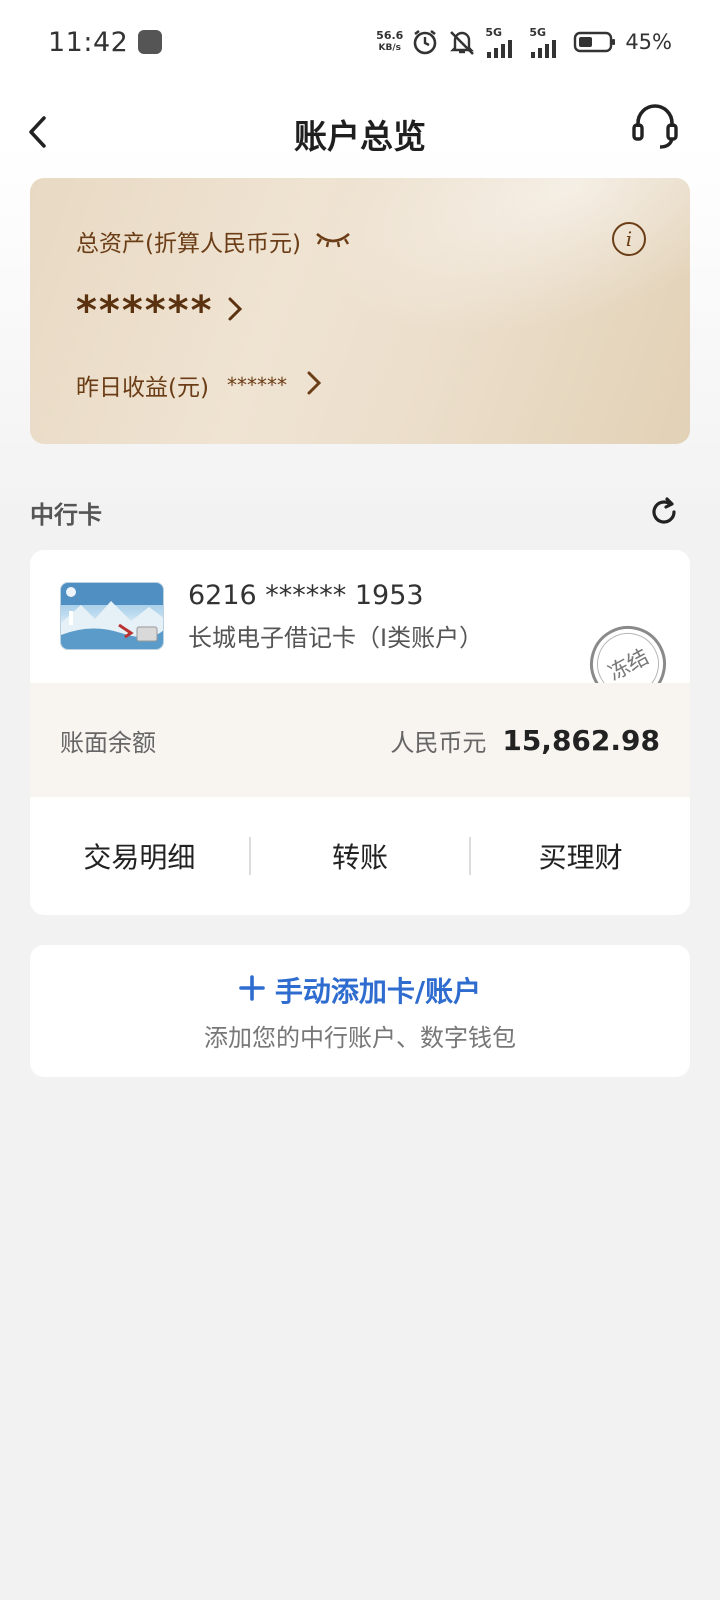 This screenshot has height=1600, width=720. Describe the element at coordinates (648, 42) in the screenshot. I see `battery-percent: 45%` at that location.